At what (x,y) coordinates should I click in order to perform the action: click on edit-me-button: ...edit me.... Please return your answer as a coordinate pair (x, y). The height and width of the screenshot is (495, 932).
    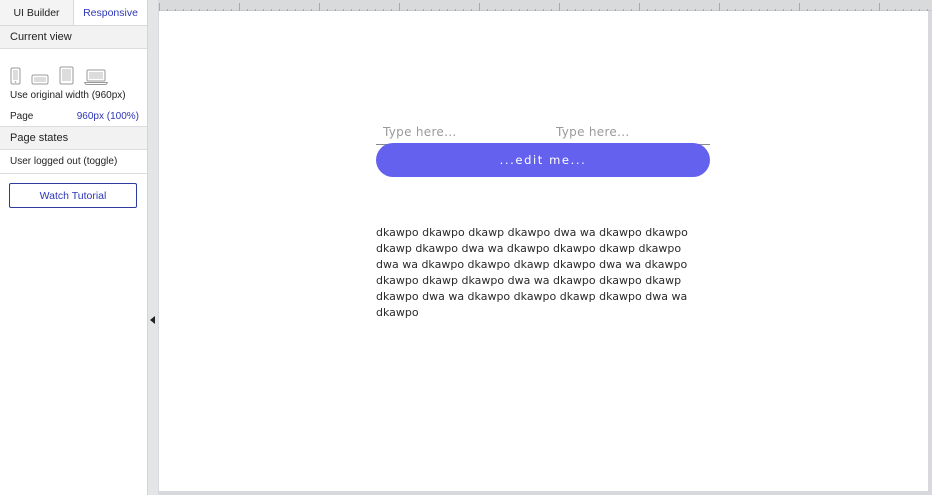
    Looking at the image, I should click on (543, 160).